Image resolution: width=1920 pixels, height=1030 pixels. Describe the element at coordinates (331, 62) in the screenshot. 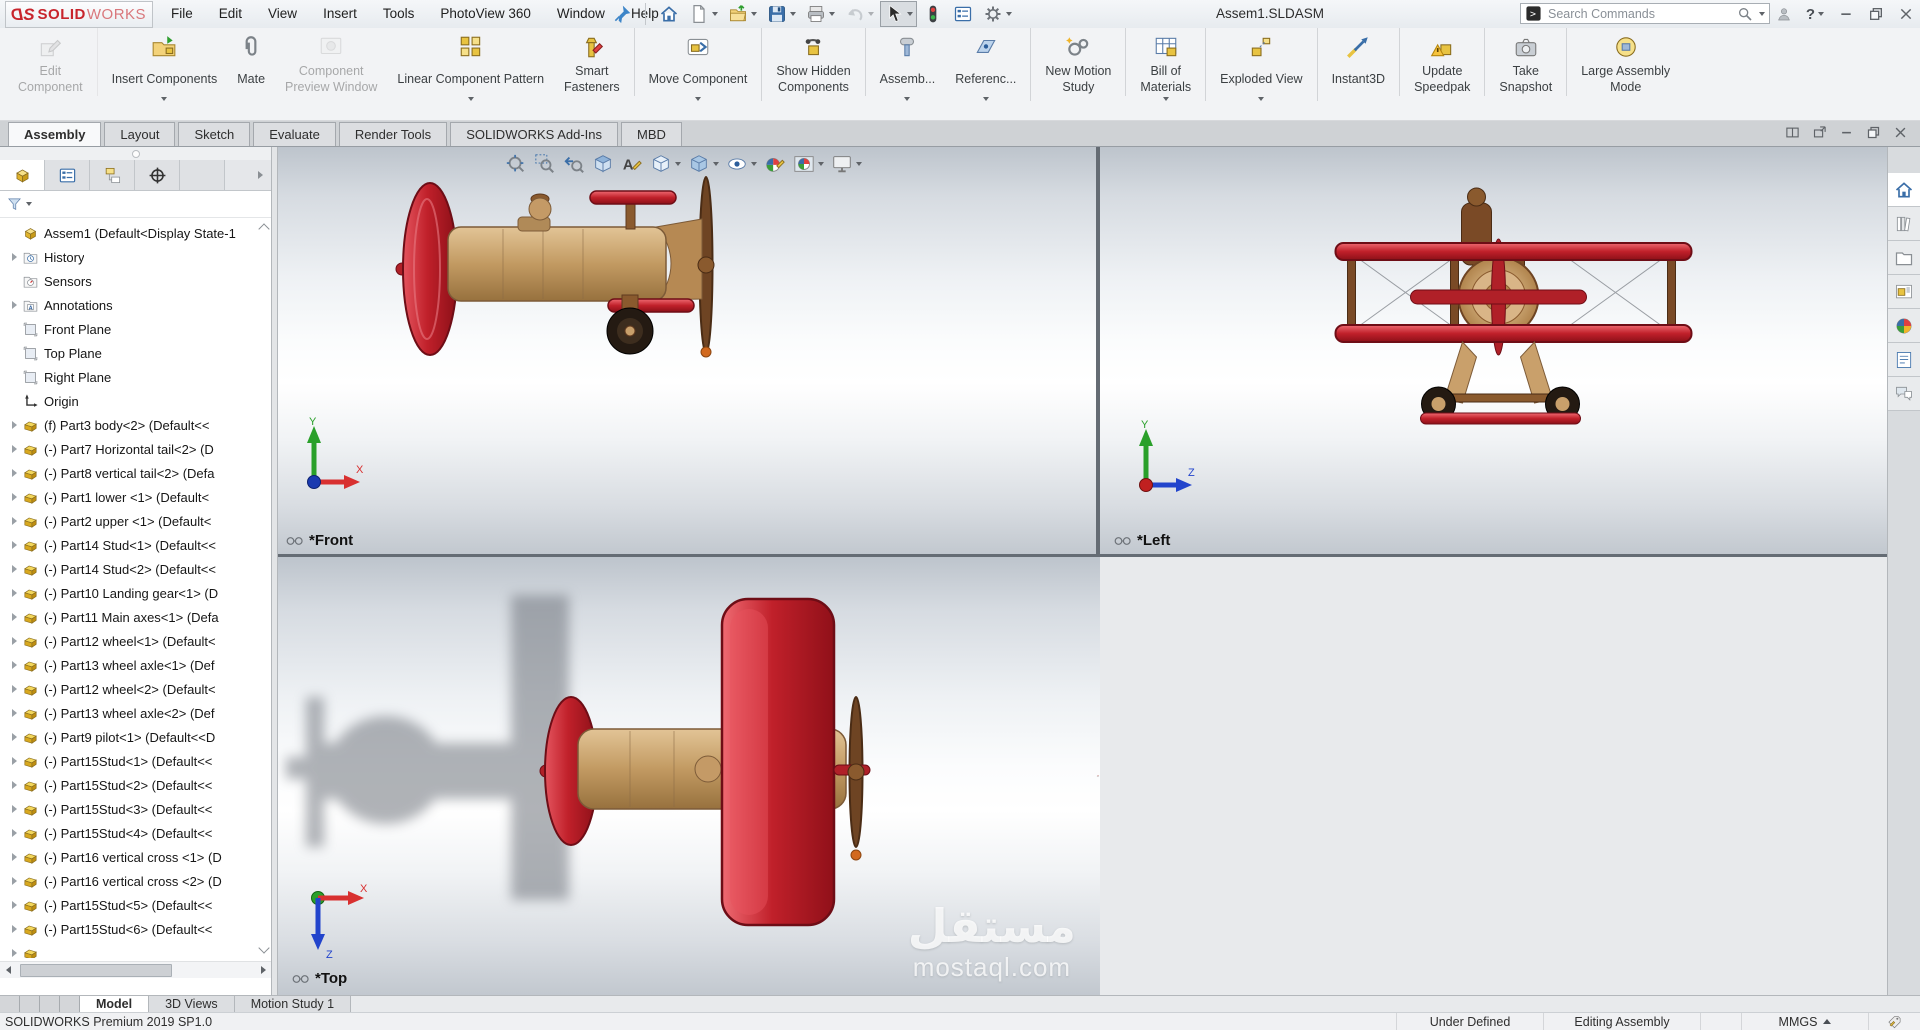

I see `ribbon-button: Component Preview Window` at that location.